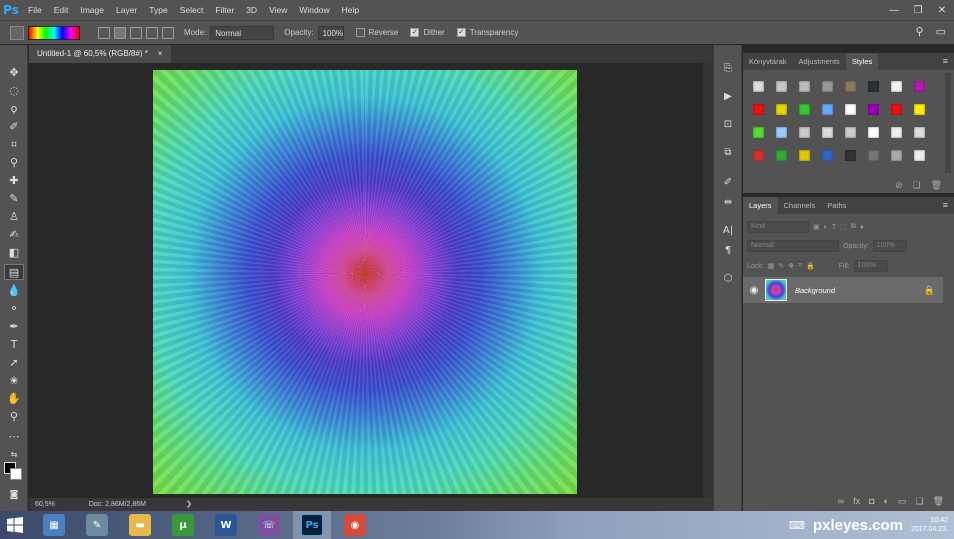  I want to click on vertical-scrollbar, so click(708, 280).